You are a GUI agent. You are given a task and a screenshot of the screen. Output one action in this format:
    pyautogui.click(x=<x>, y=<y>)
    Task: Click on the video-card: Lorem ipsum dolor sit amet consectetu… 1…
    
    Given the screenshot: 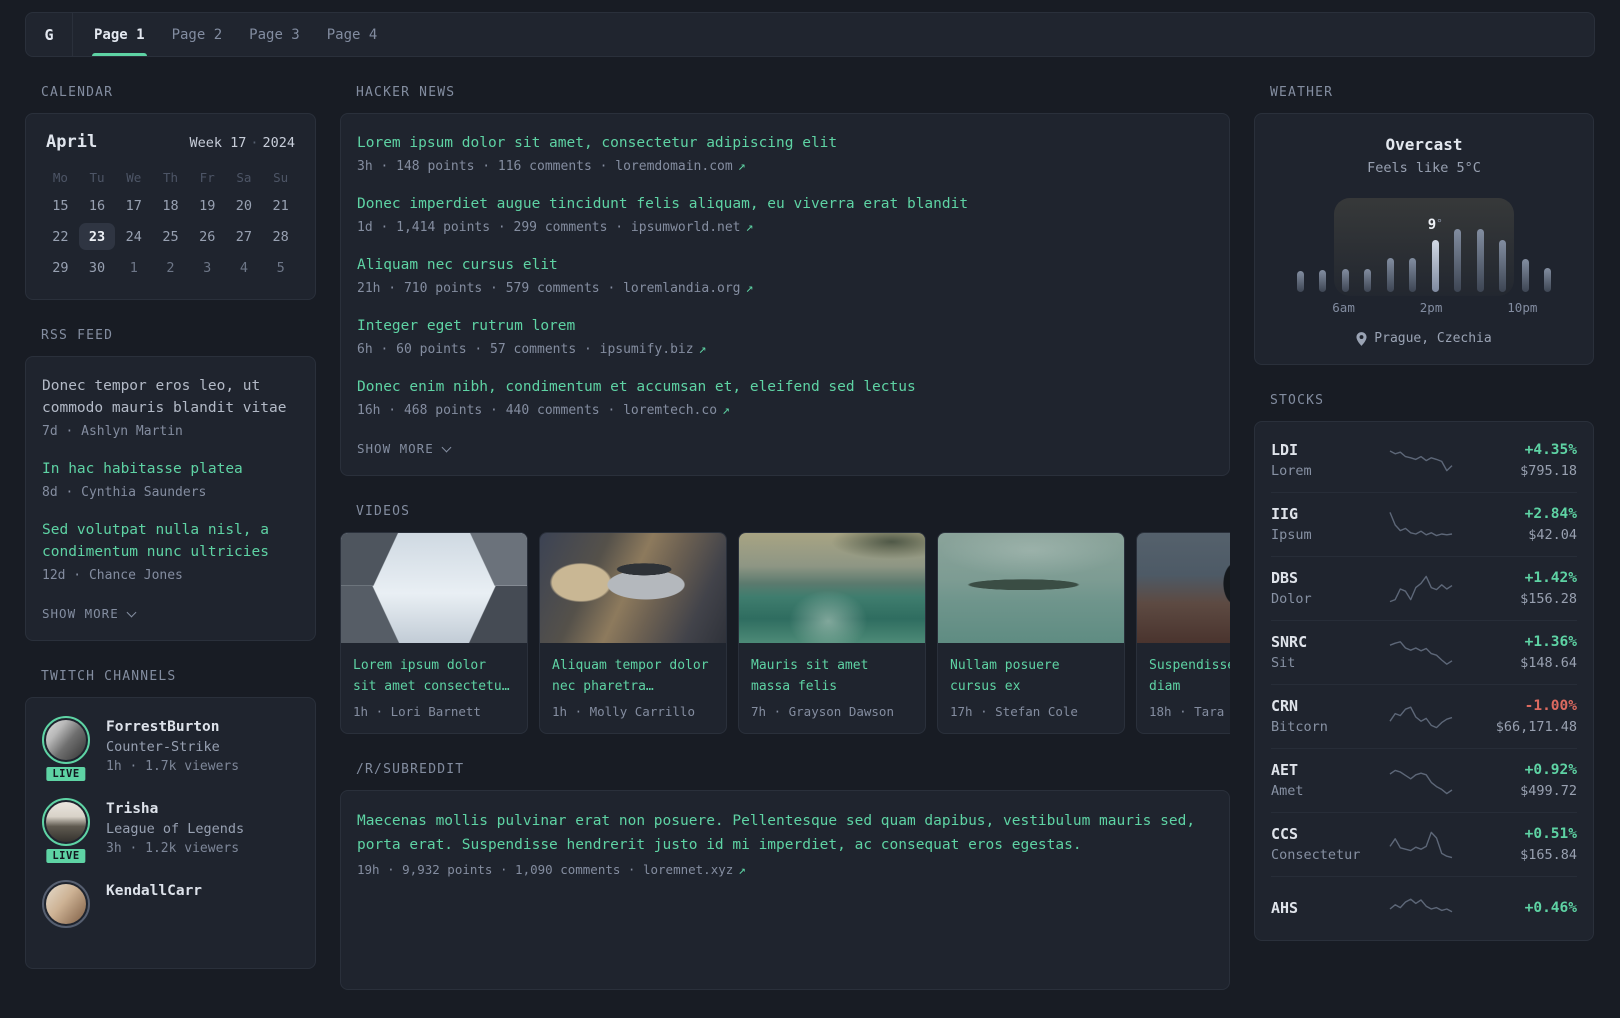 What is the action you would take?
    pyautogui.click(x=434, y=633)
    